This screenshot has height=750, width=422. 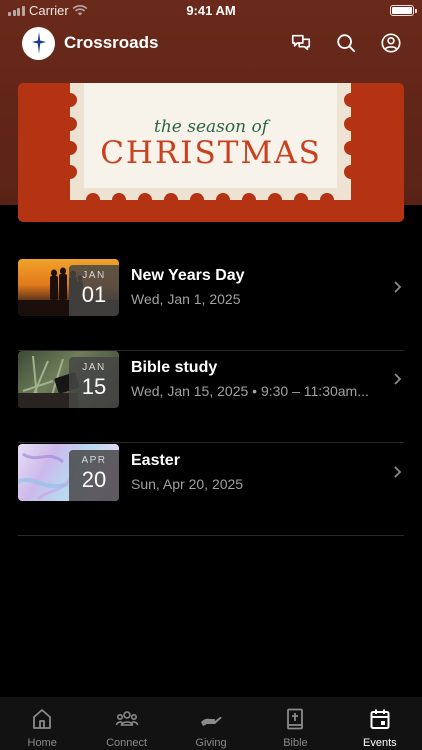 What do you see at coordinates (295, 743) in the screenshot?
I see `tab-label: Bible` at bounding box center [295, 743].